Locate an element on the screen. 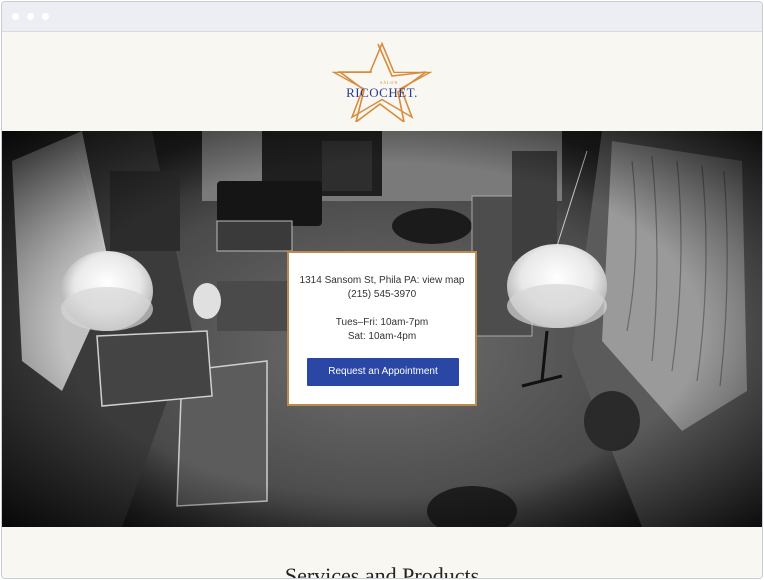 This screenshot has height=580, width=764. hours-weekday: Tues–Fri: 10am-7pm is located at coordinates (382, 322).